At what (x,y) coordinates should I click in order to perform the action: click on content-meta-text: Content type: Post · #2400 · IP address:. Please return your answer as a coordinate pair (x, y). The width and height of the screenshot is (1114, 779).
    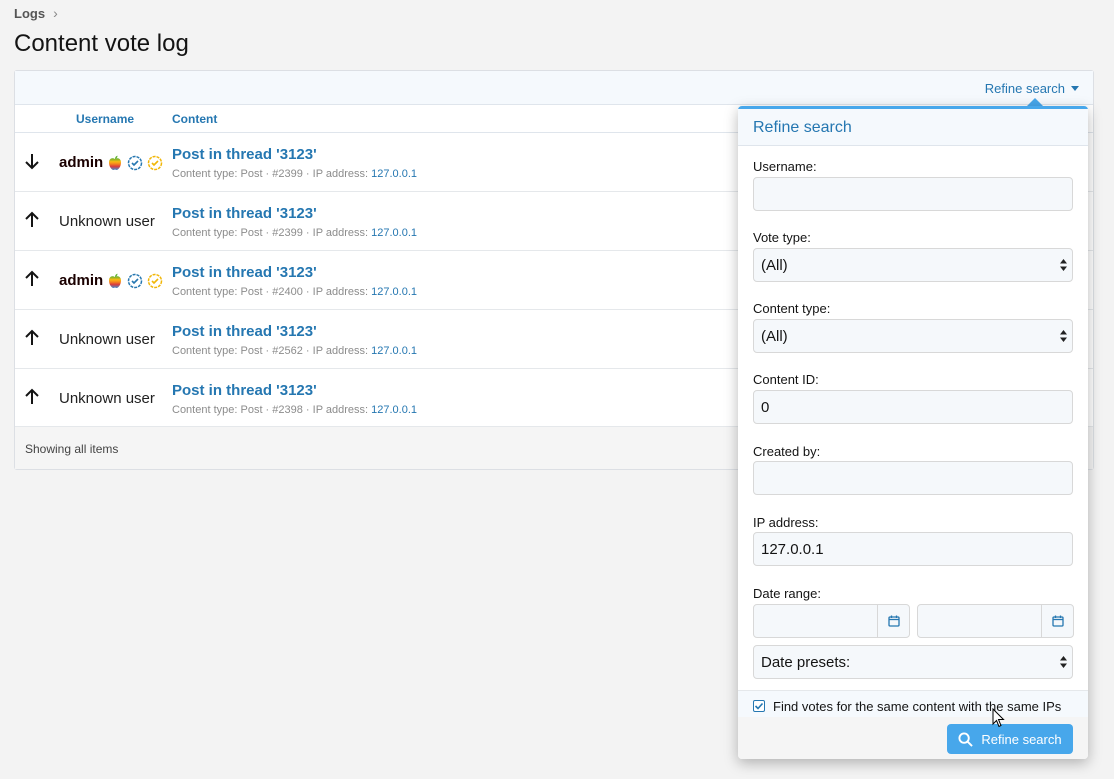
    Looking at the image, I should click on (272, 292).